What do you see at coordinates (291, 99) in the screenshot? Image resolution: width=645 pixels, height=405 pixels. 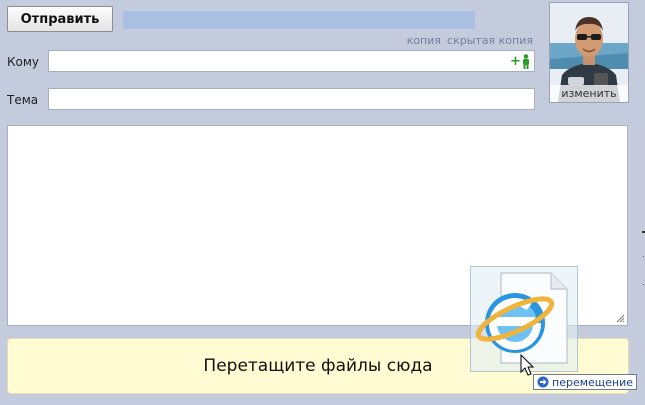 I see `subject-field` at bounding box center [291, 99].